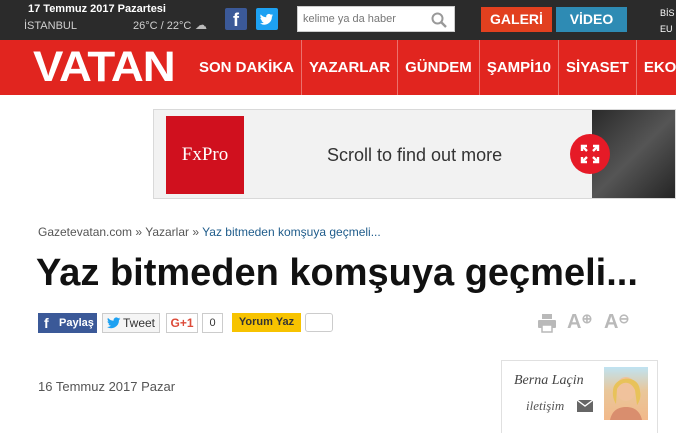  What do you see at coordinates (516, 19) in the screenshot?
I see `galeri-button: GALERİ` at bounding box center [516, 19].